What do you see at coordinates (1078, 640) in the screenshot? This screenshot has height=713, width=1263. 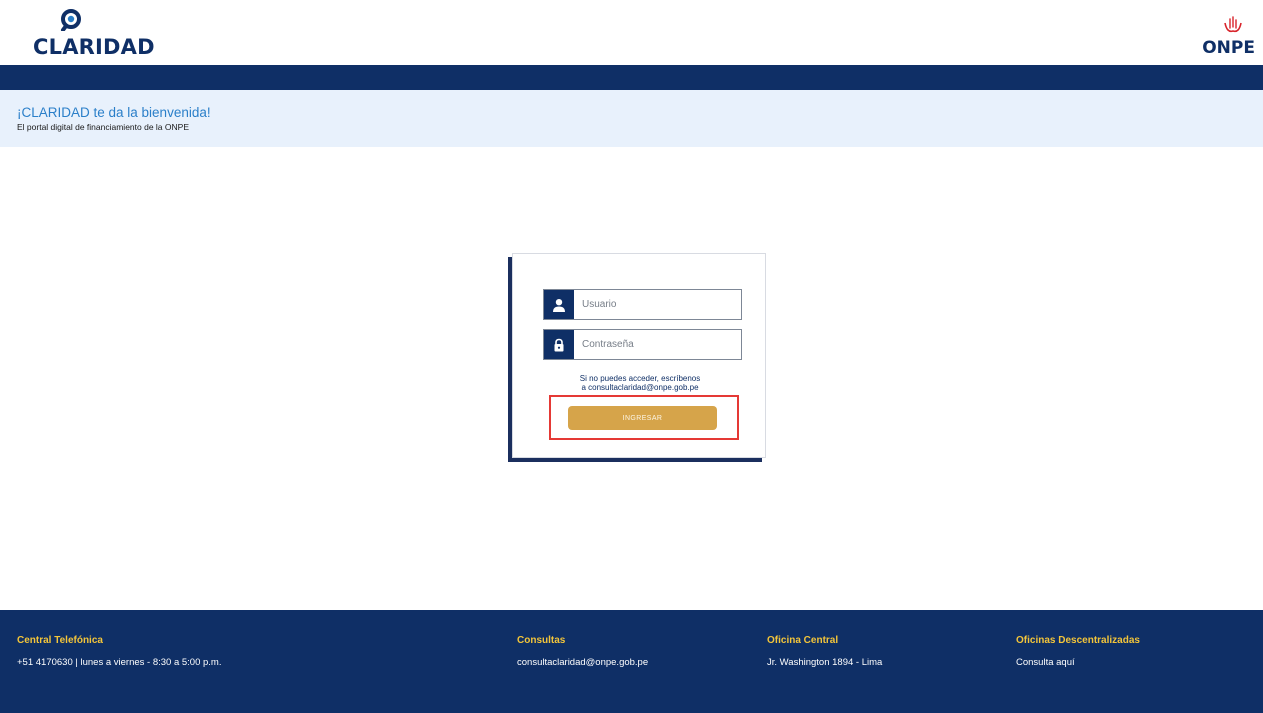 I see `footer-regional-heading: Oficinas Descentralizadas` at bounding box center [1078, 640].